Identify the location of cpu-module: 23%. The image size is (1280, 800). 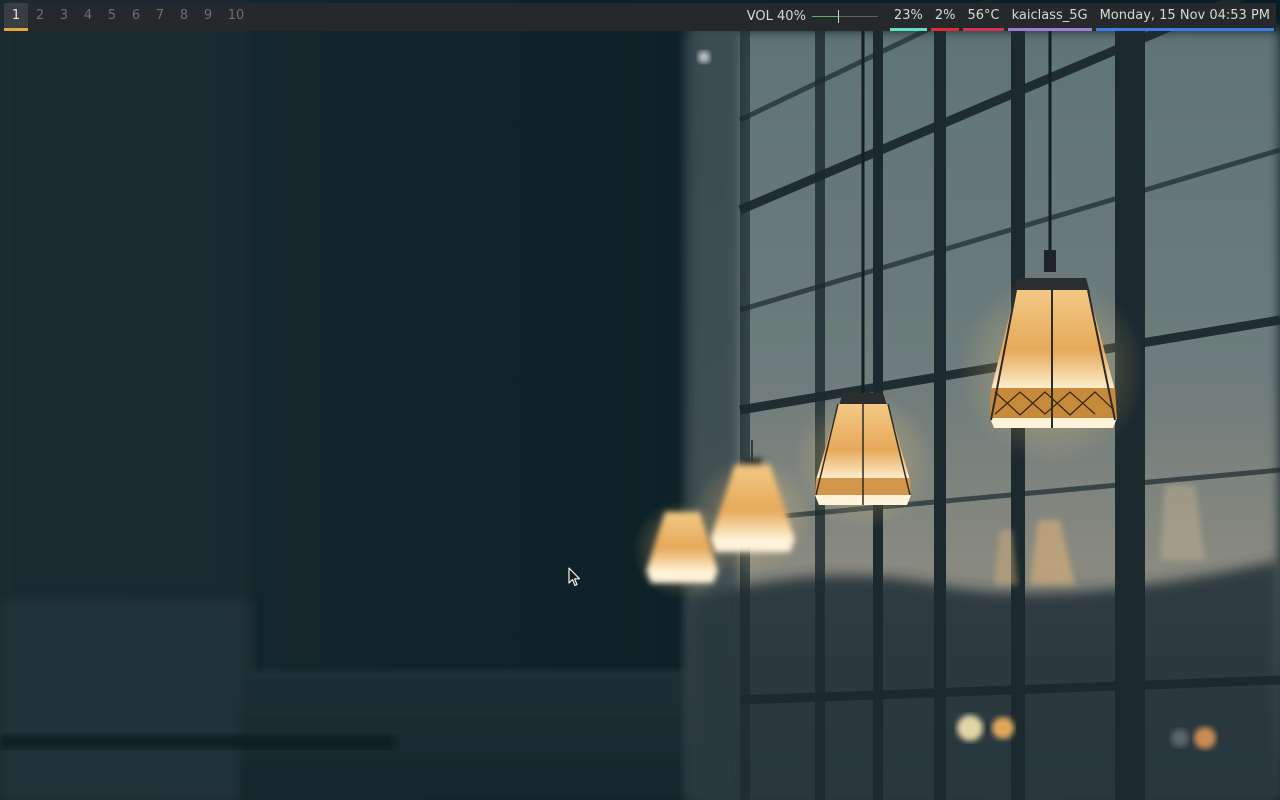
(908, 17).